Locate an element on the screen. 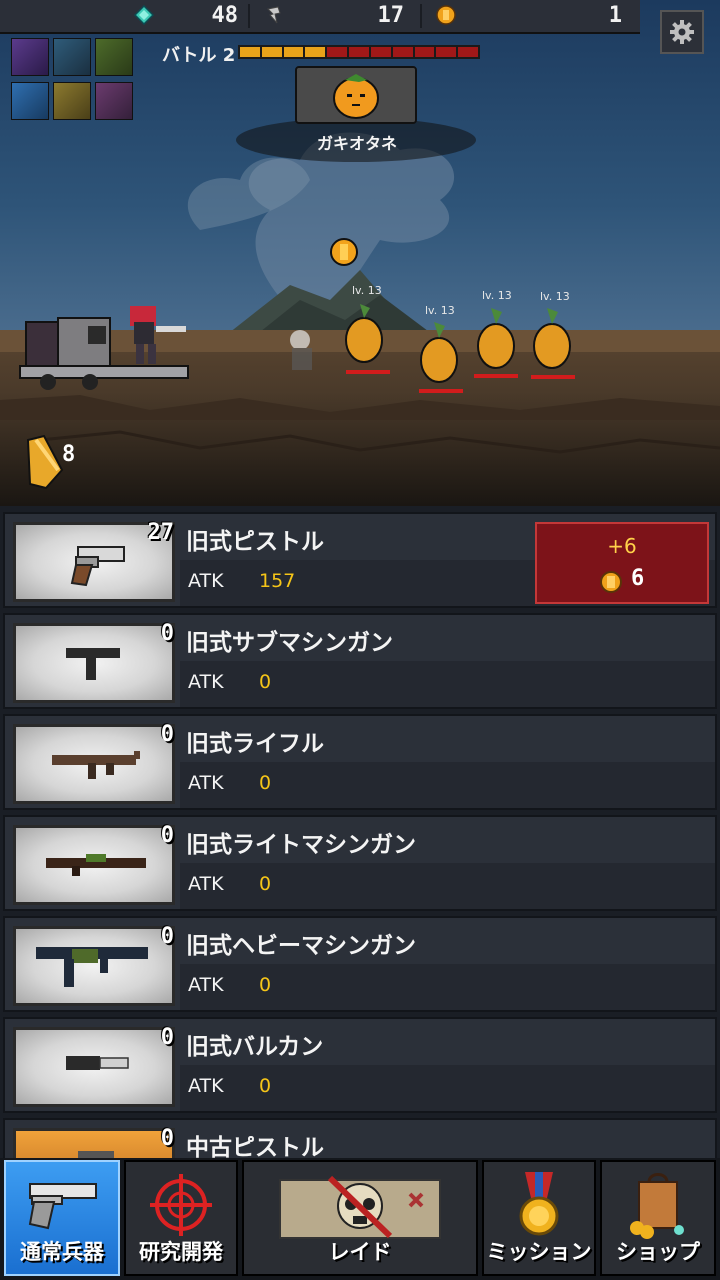 The width and height of the screenshot is (720, 1280). smg-icon is located at coordinates (93, 664).